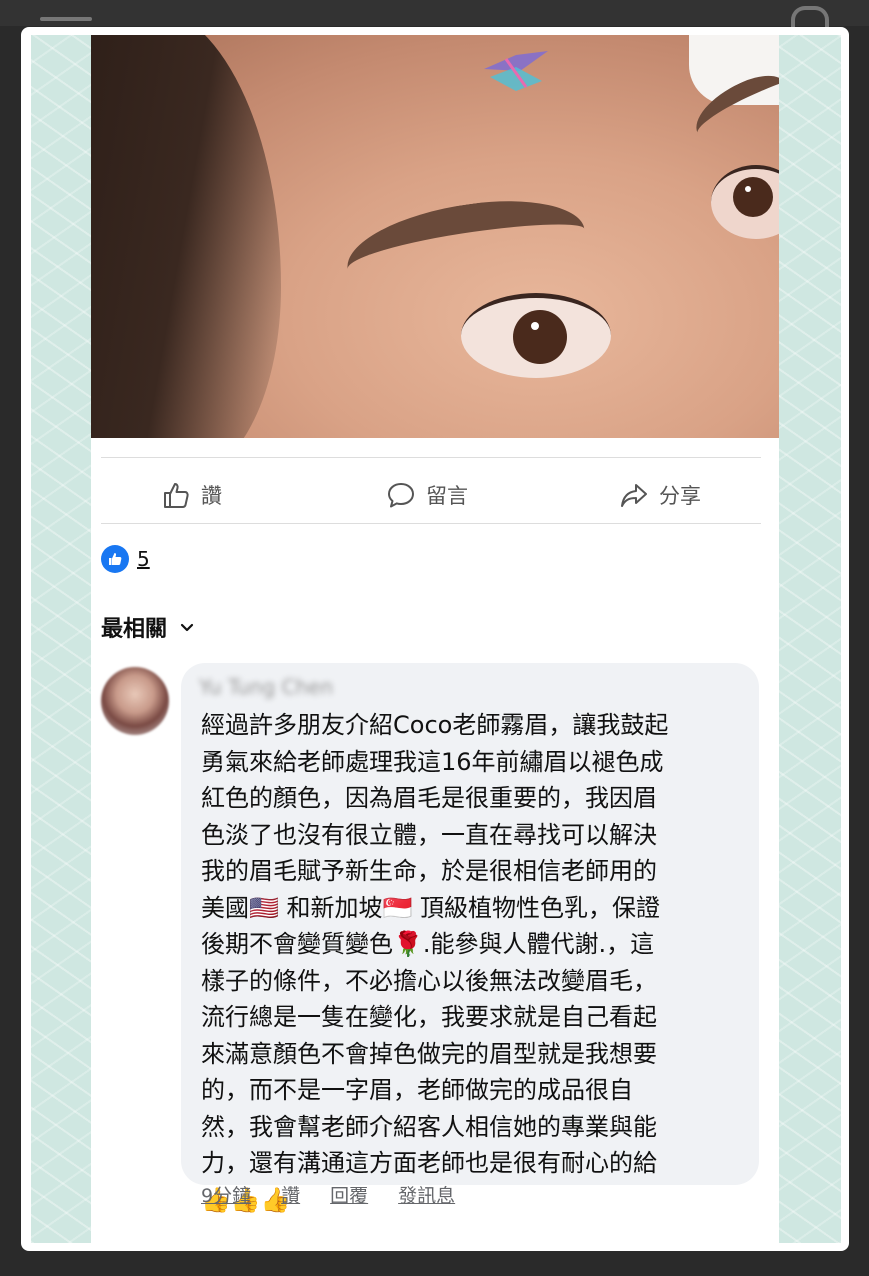 The image size is (869, 1276). I want to click on share-icon, so click(634, 495).